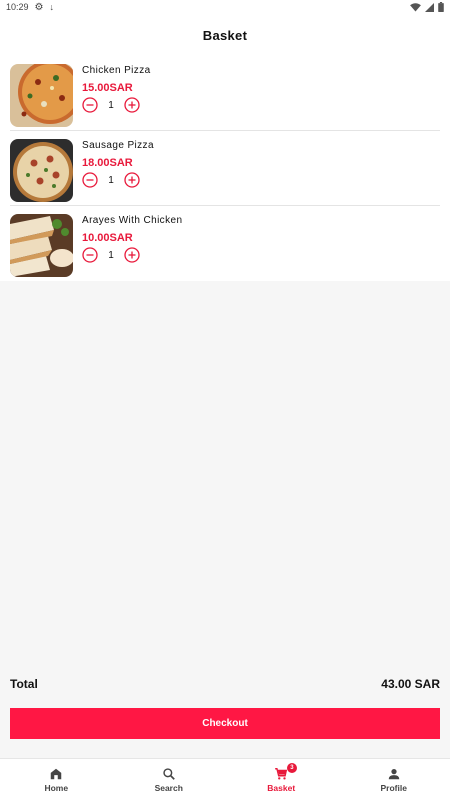 This screenshot has height=800, width=450. I want to click on total-label: Total, so click(24, 684).